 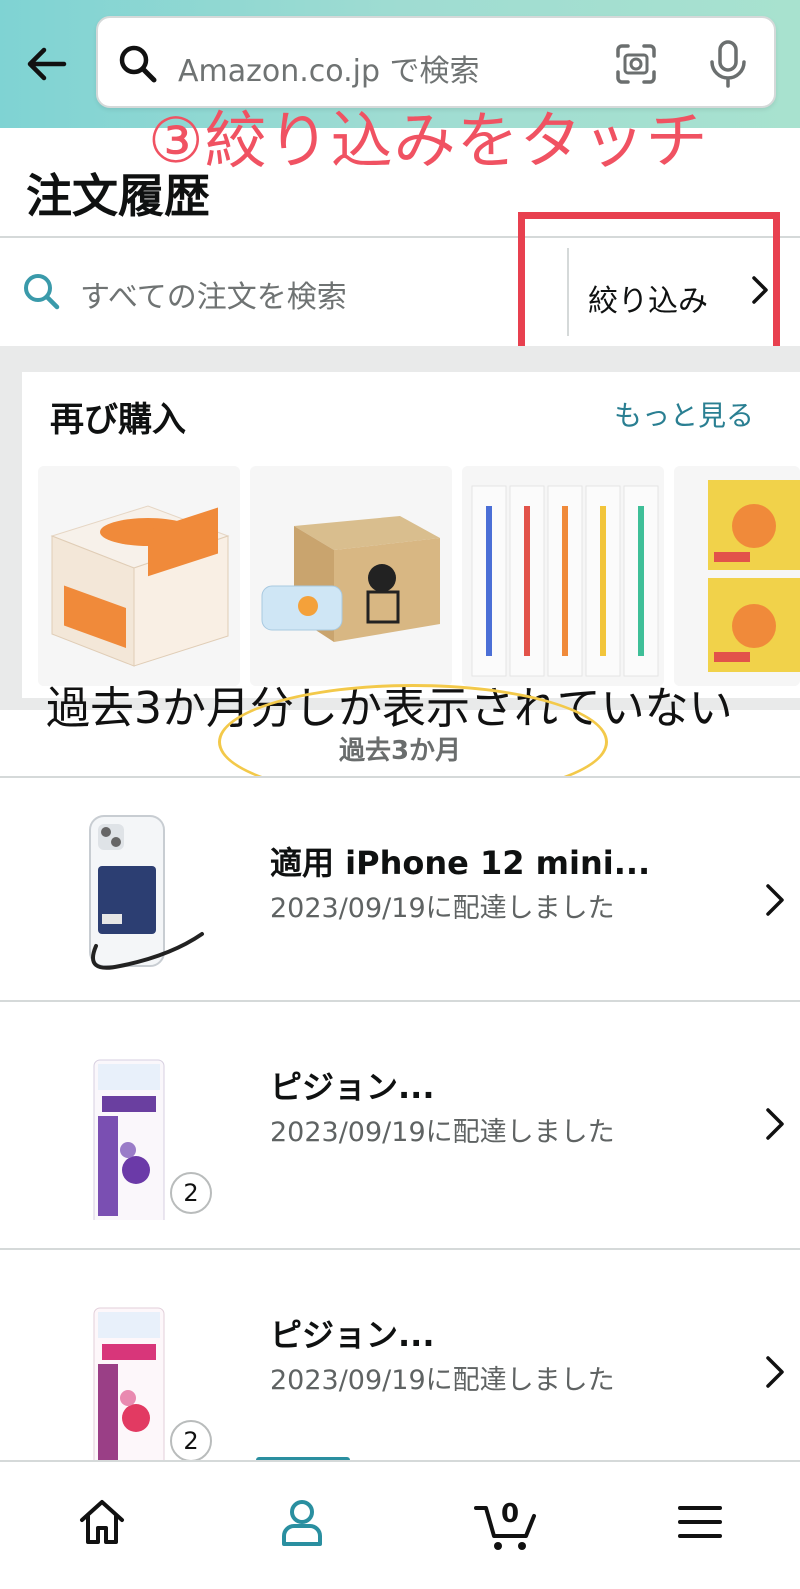 What do you see at coordinates (684, 414) in the screenshot?
I see `see-more-link: もっと見る` at bounding box center [684, 414].